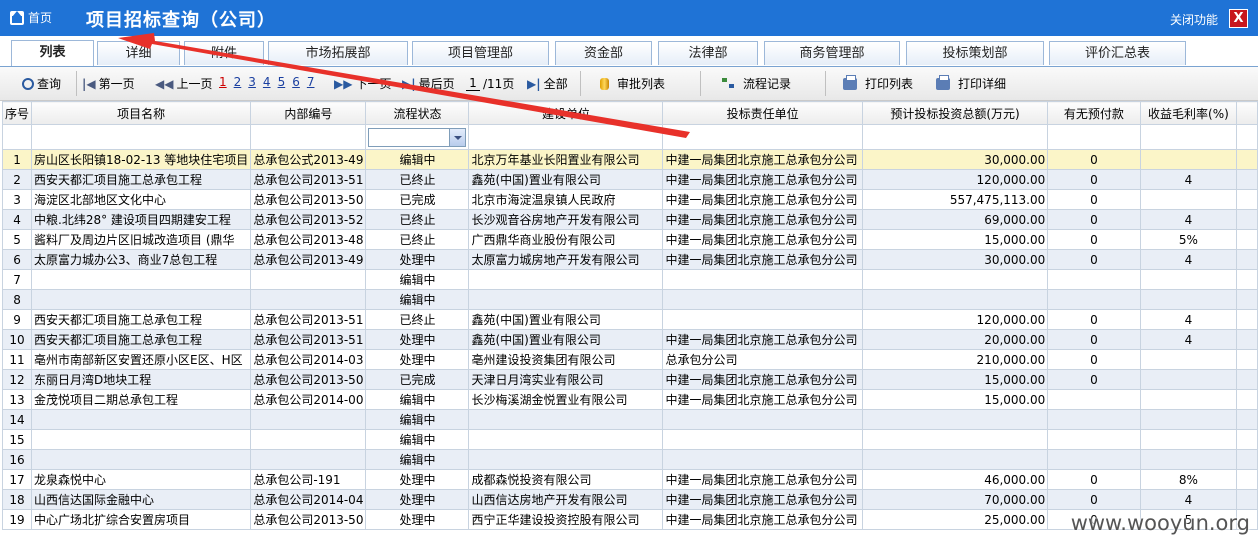 The image size is (1258, 547). What do you see at coordinates (17, 439) in the screenshot?
I see `table-cell: 15` at bounding box center [17, 439].